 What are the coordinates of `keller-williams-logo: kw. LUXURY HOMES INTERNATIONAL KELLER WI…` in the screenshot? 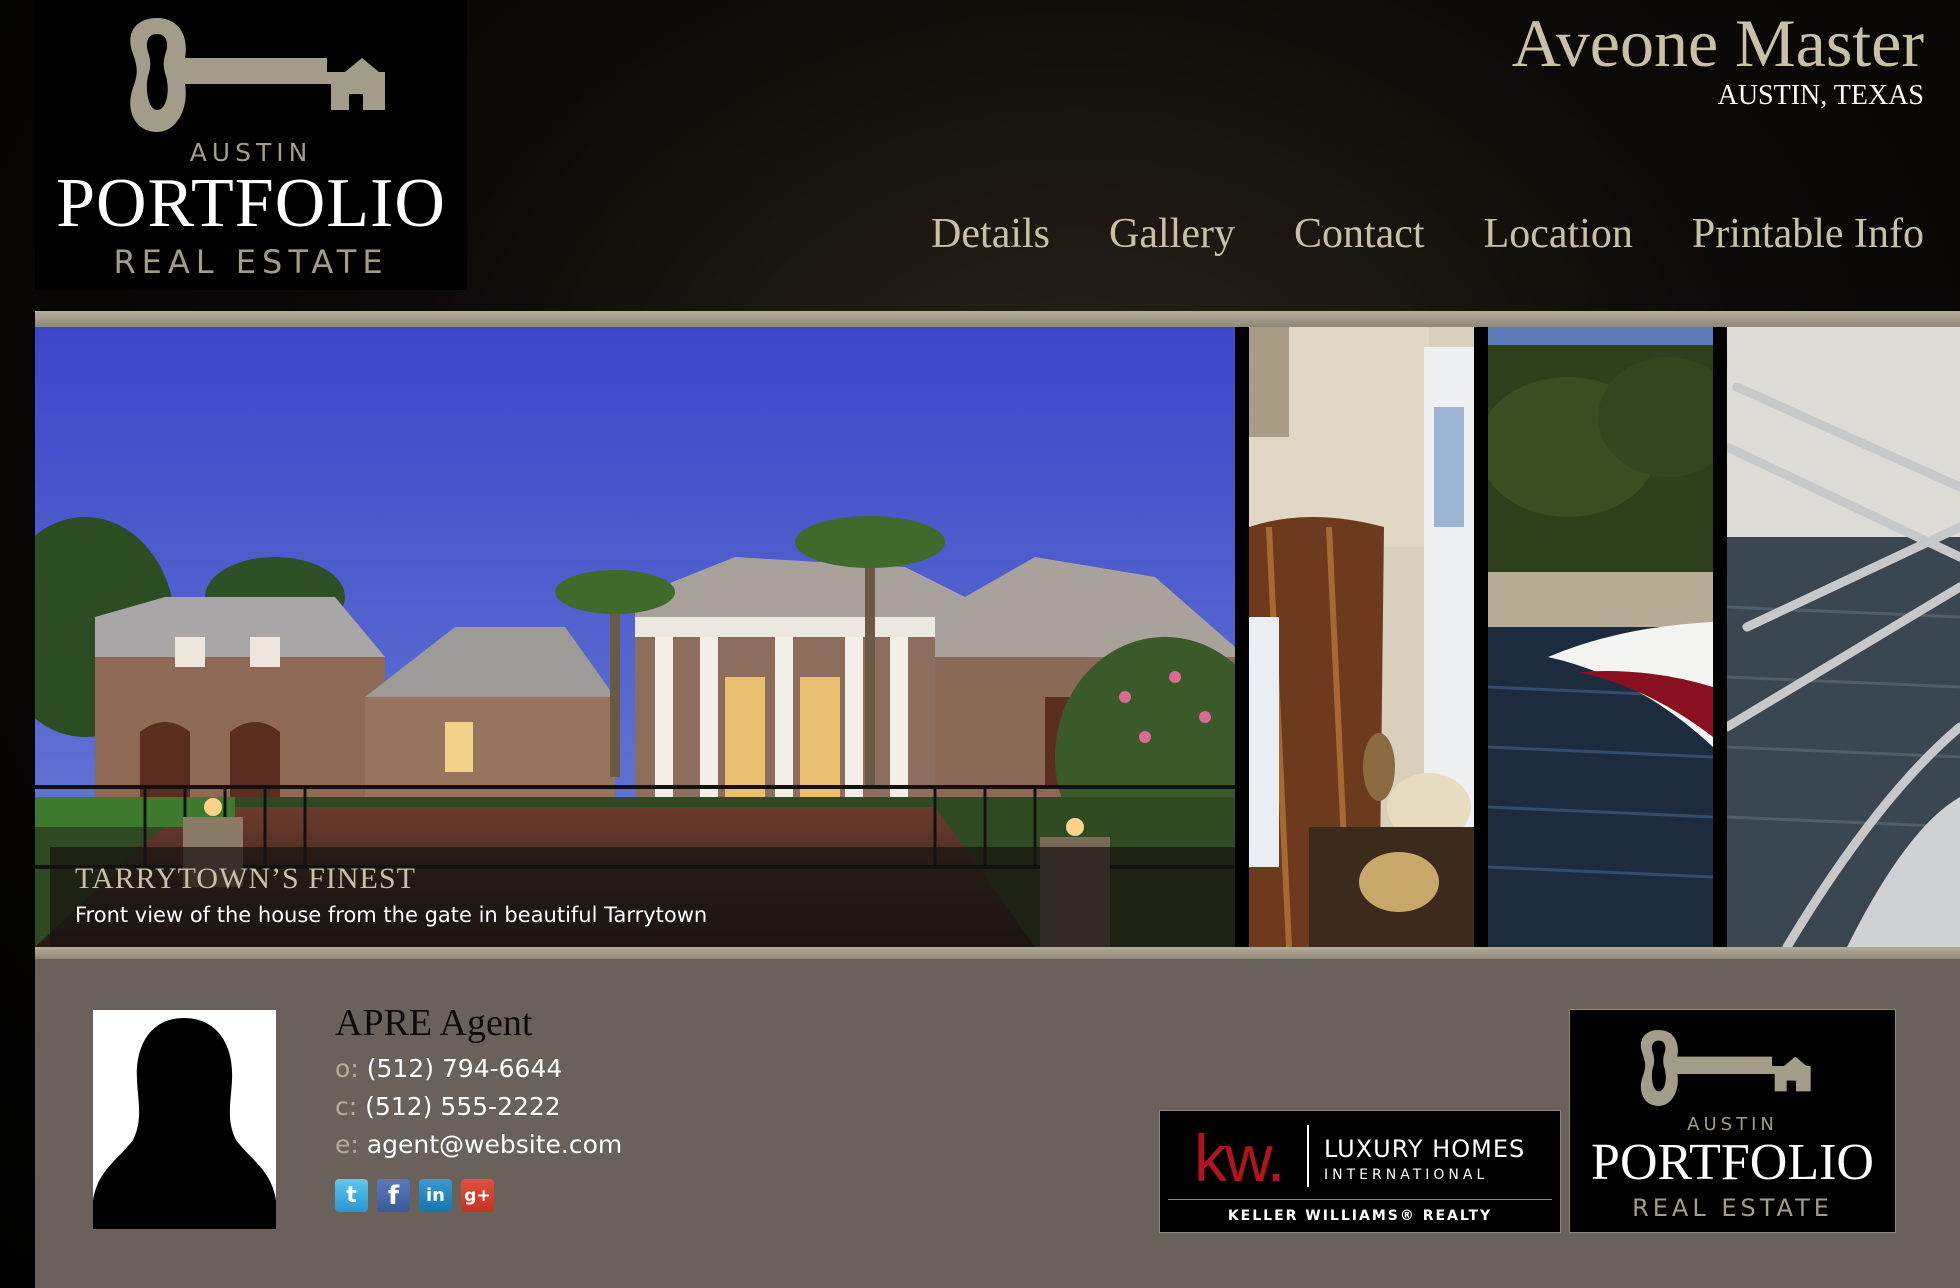 It's located at (1360, 1171).